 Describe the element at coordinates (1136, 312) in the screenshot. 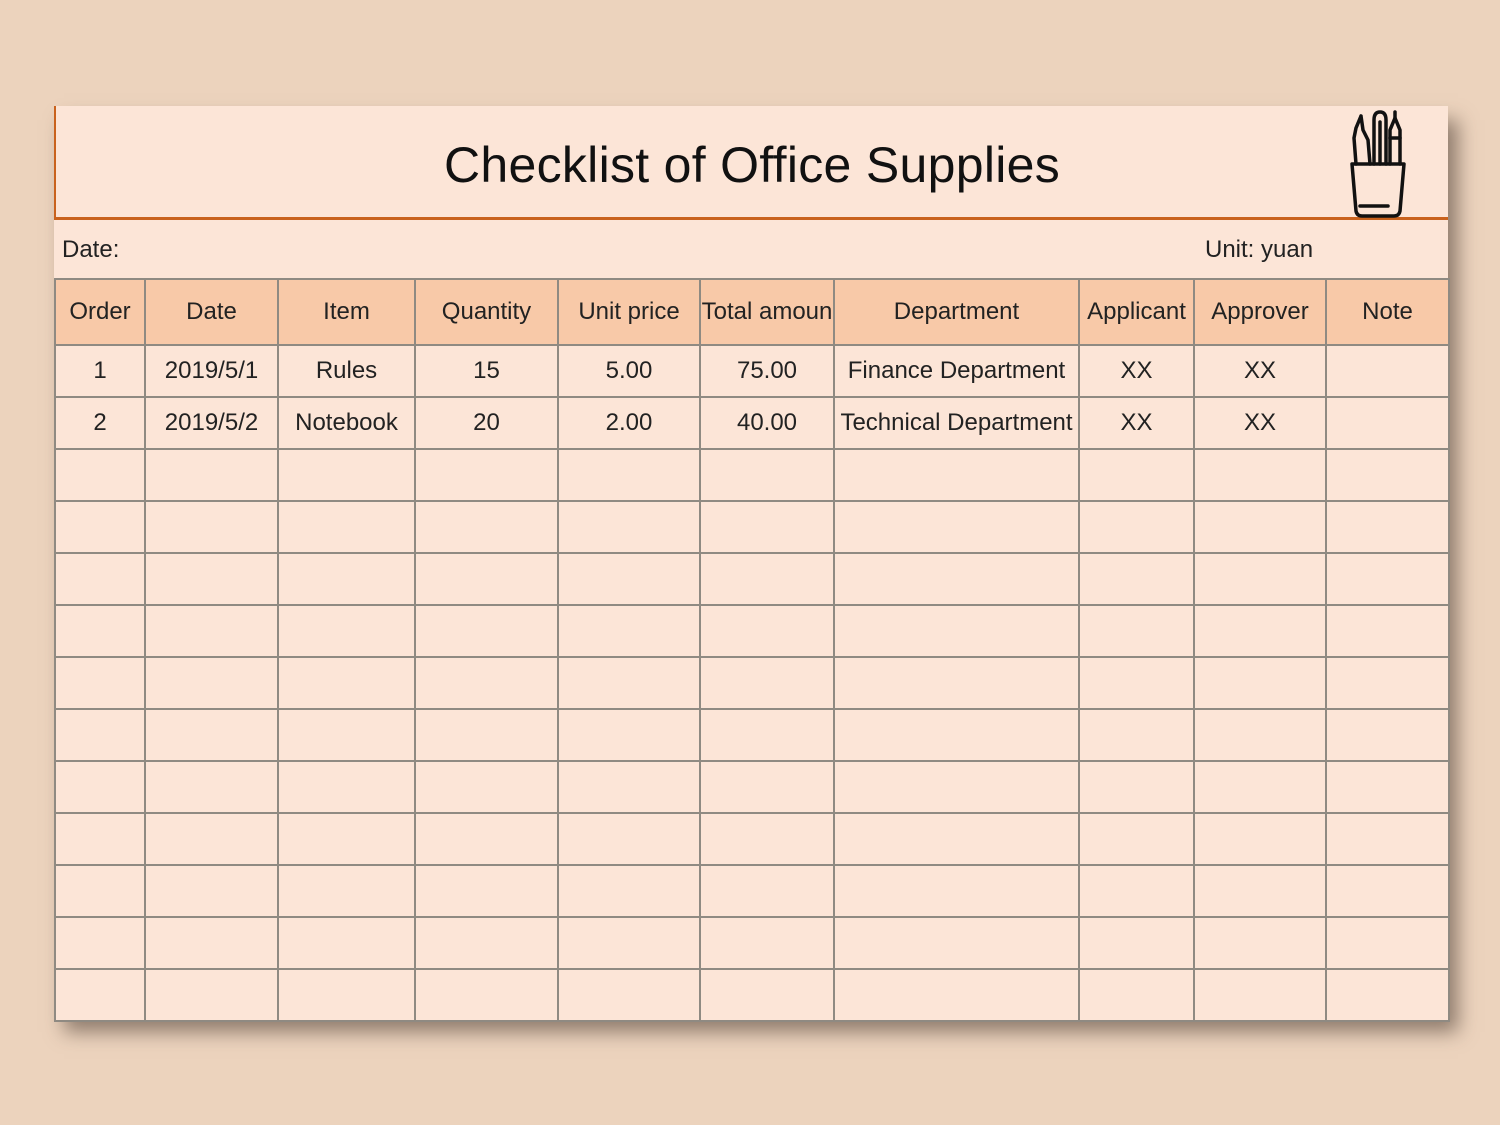

I see `column-header: Applicant` at that location.